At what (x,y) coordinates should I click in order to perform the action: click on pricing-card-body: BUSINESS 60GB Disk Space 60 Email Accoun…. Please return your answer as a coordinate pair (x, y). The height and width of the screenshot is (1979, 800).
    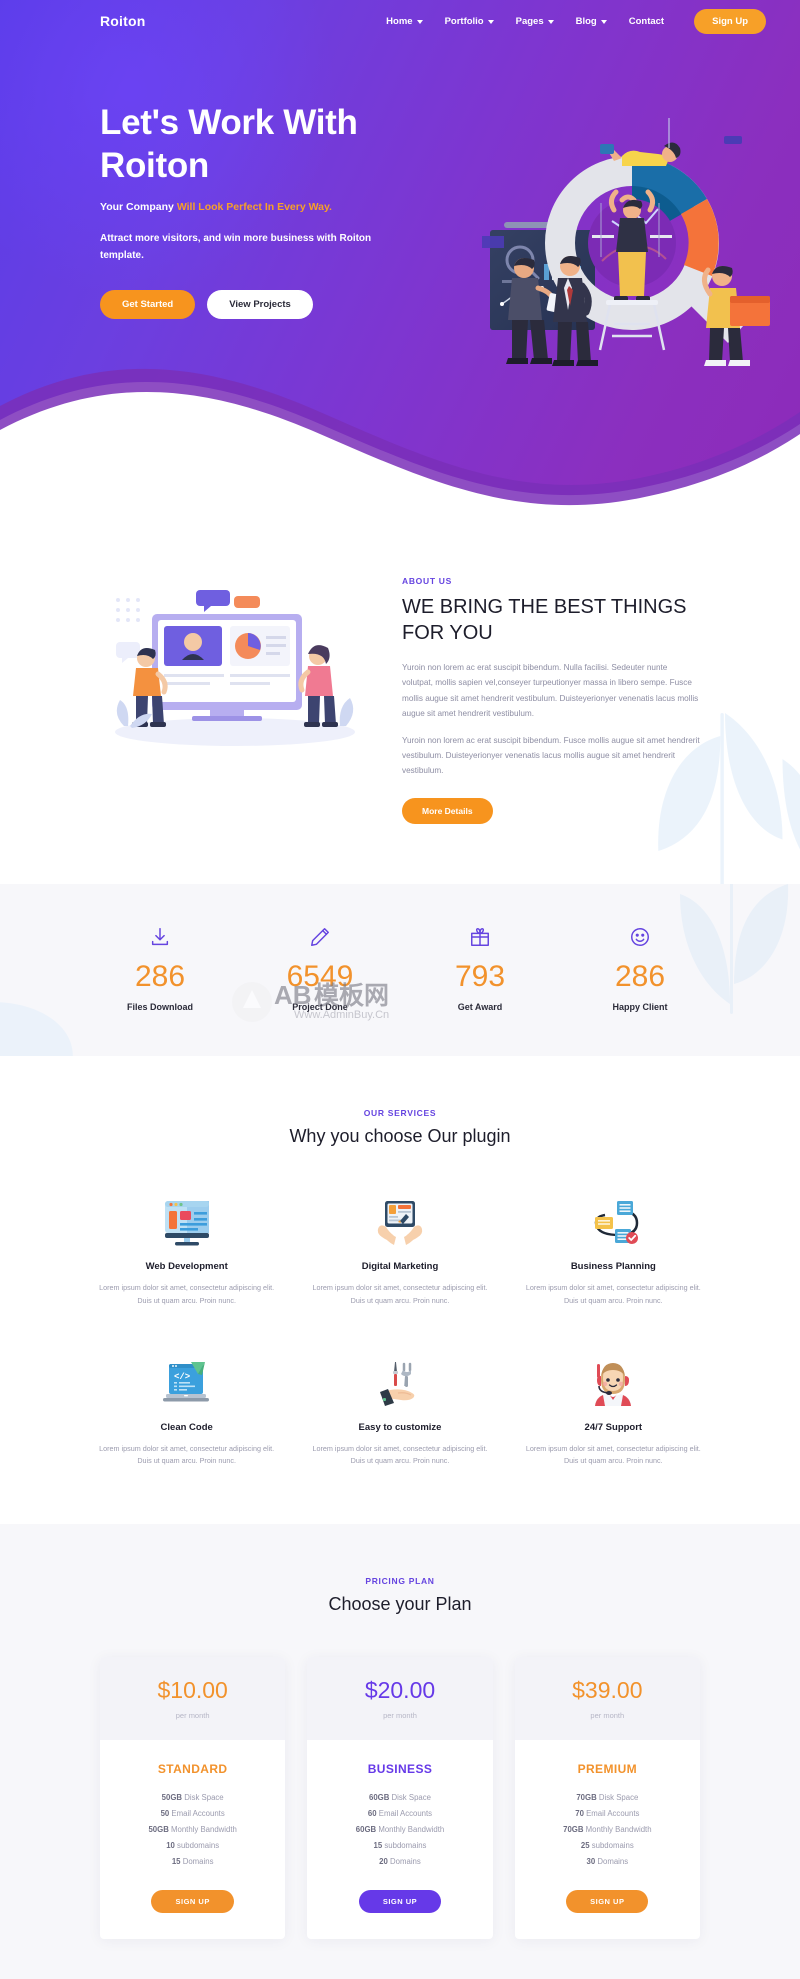
    Looking at the image, I should click on (399, 1839).